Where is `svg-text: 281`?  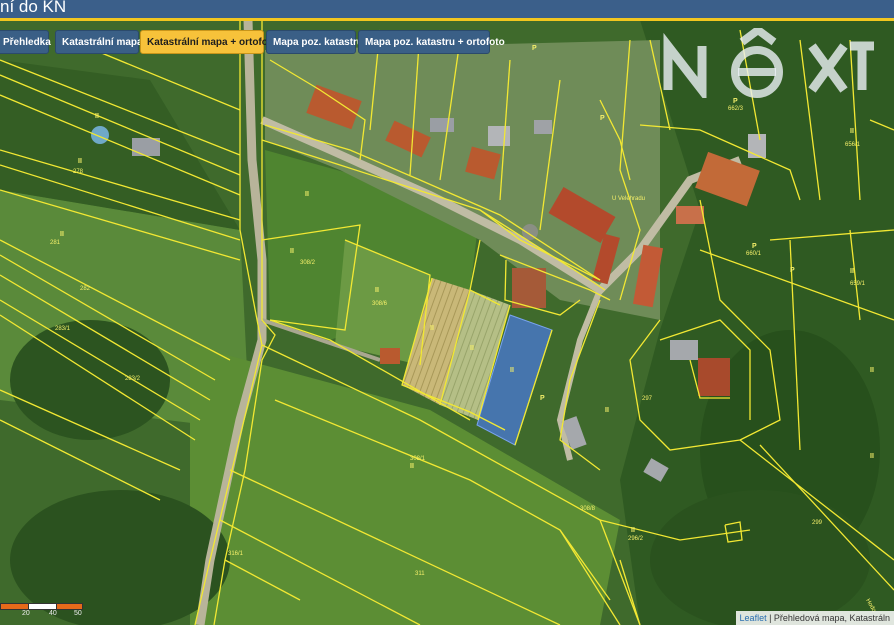
svg-text: 281 is located at coordinates (55, 243).